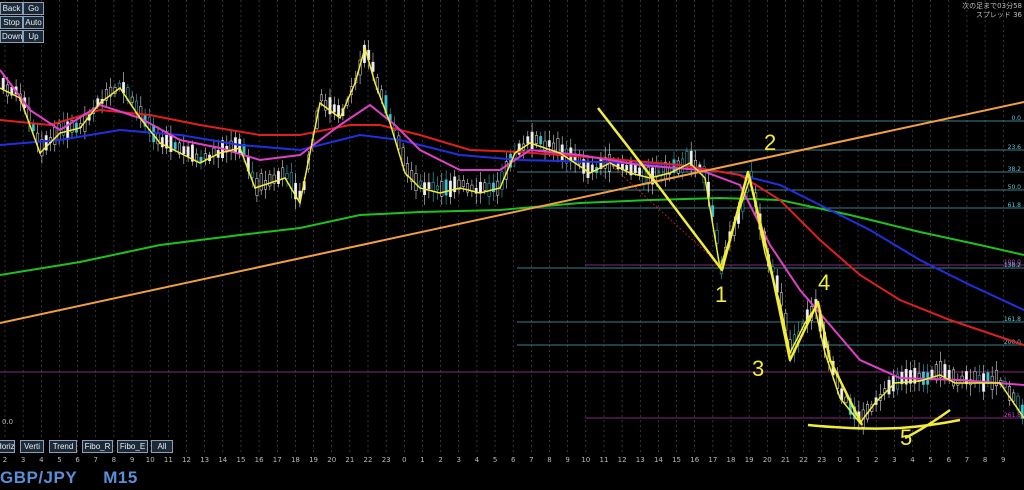  I want to click on fibo-r-tool-button: Fibo_R, so click(97, 446).